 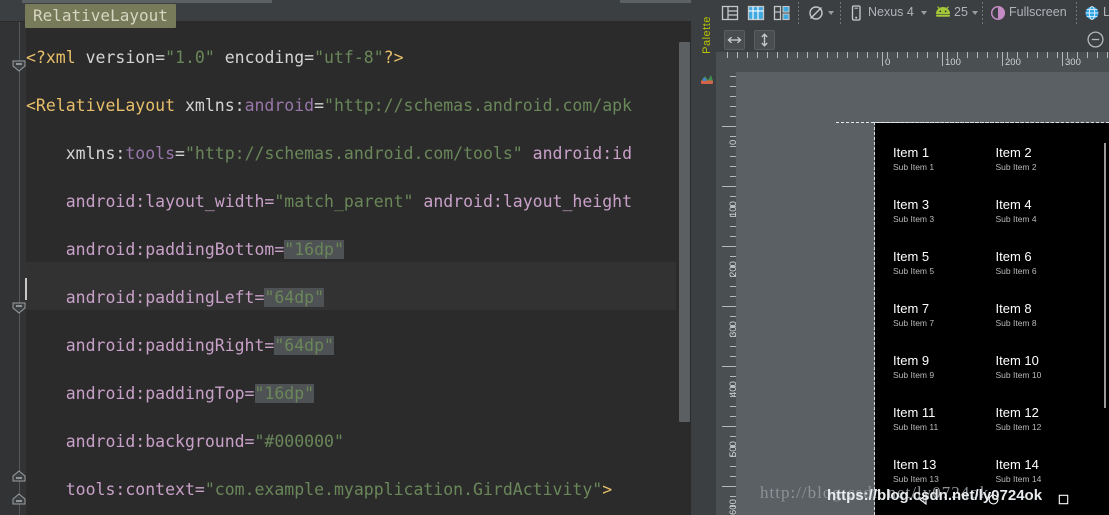 I want to click on grid-item-subtitle: Sub Item 5, so click(x=914, y=271).